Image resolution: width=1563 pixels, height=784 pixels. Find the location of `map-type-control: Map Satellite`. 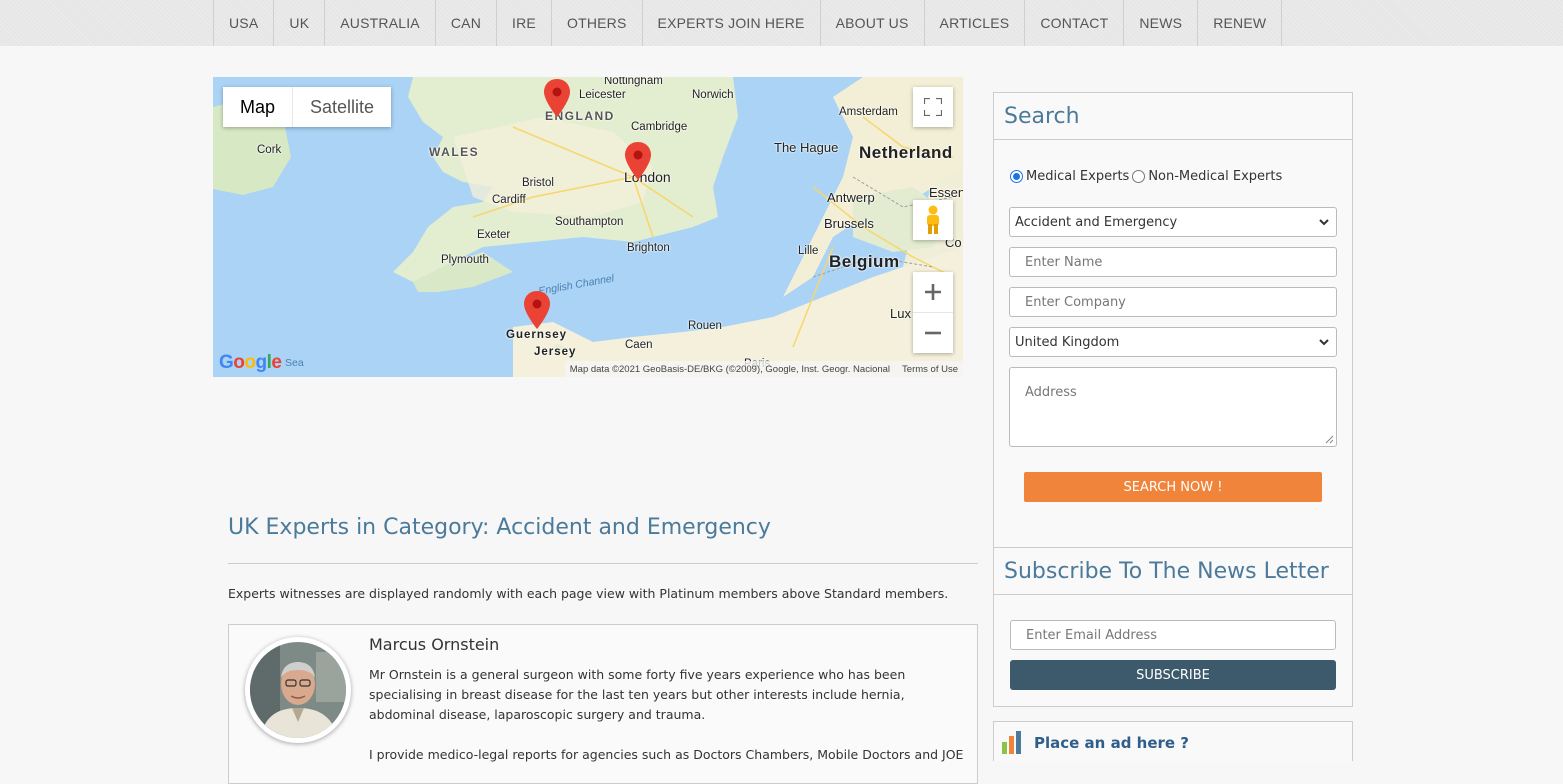

map-type-control: Map Satellite is located at coordinates (307, 107).